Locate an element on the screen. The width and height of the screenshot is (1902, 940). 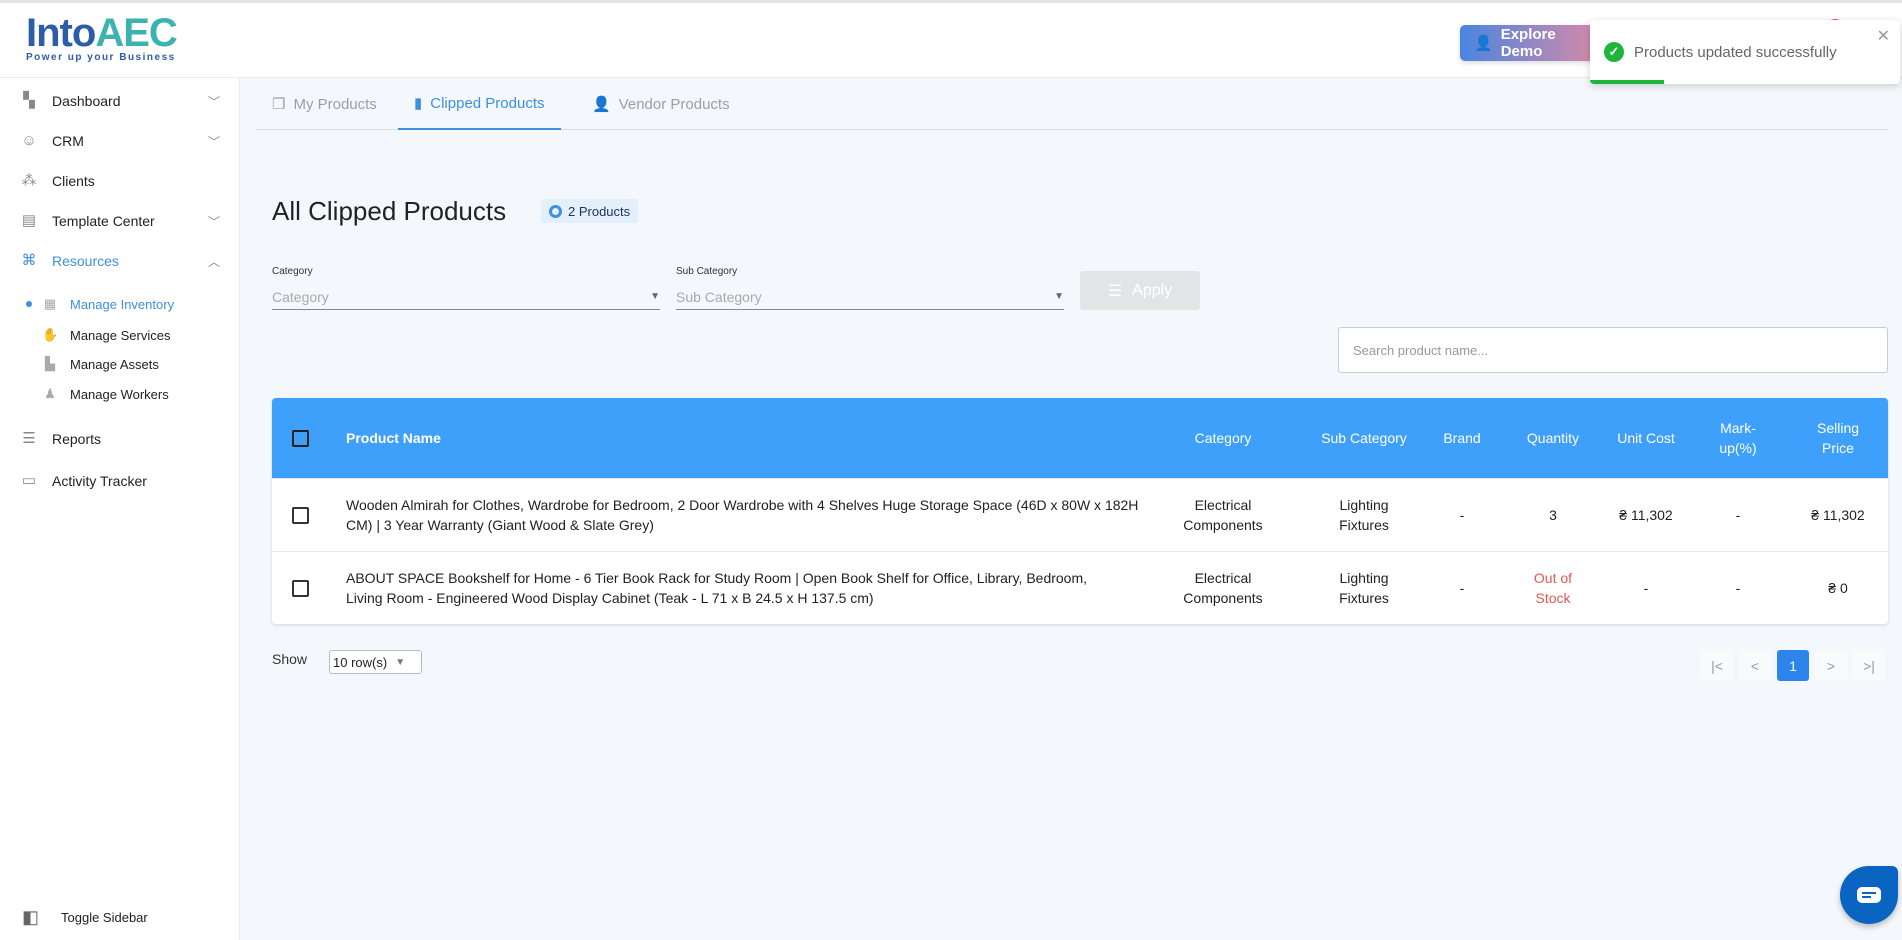
toggle-sidebar-button: ◧ Toggle Sidebar is located at coordinates (85, 917).